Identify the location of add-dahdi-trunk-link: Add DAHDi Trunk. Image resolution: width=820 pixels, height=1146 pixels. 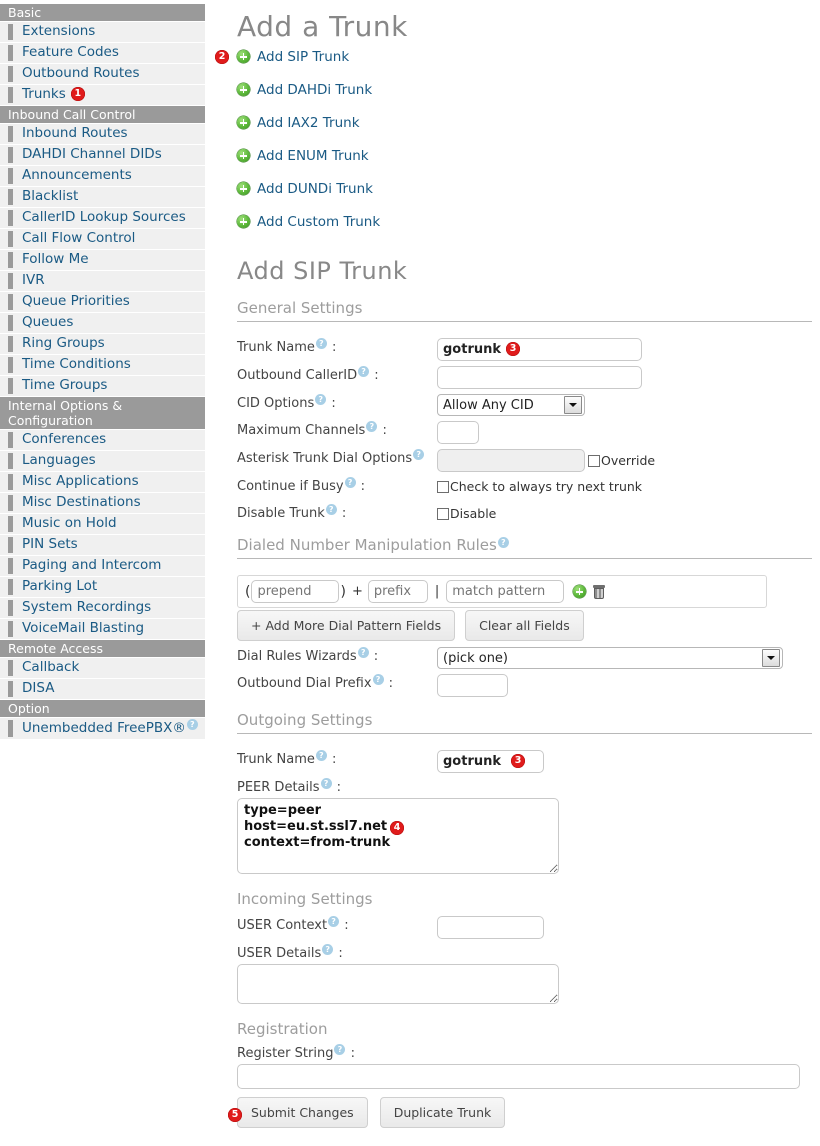
(314, 90).